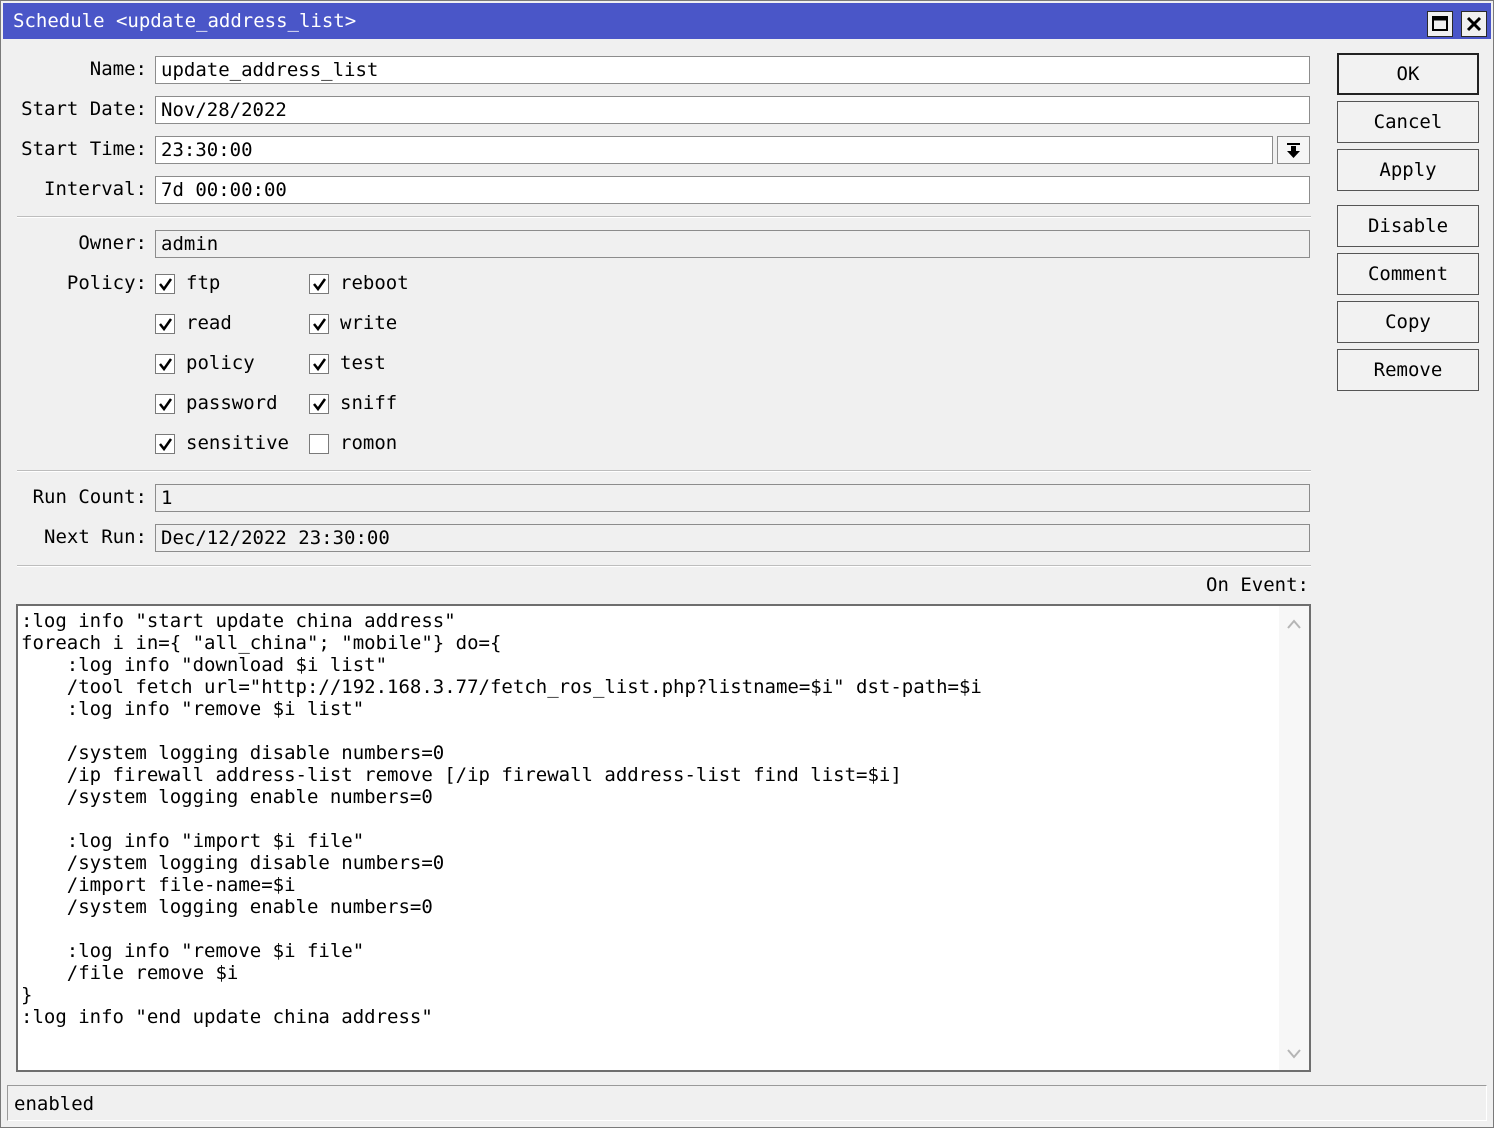  I want to click on policy-checkbox-policy, so click(165, 364).